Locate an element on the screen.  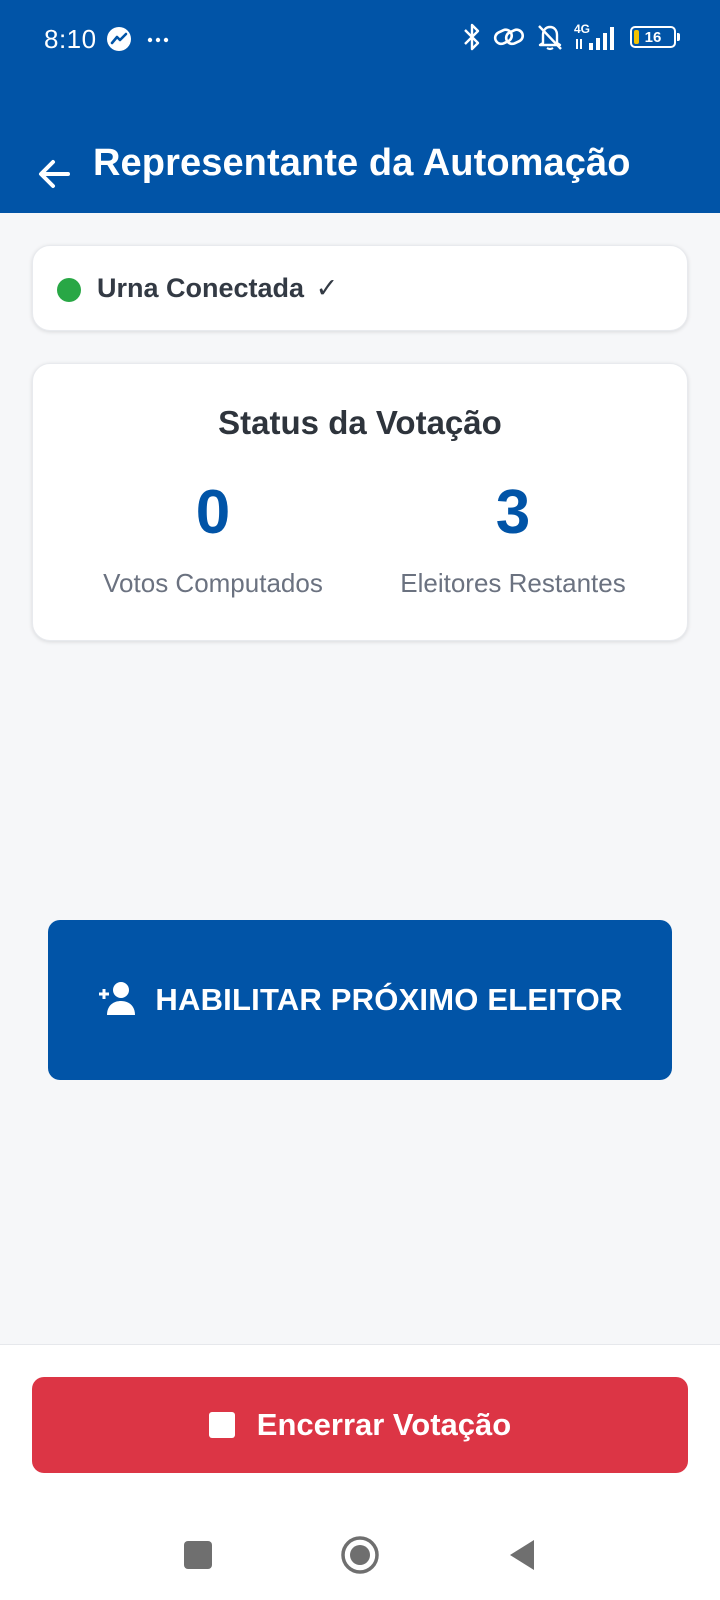
connection-status-card: Urna Conectada ✓ is located at coordinates (360, 288).